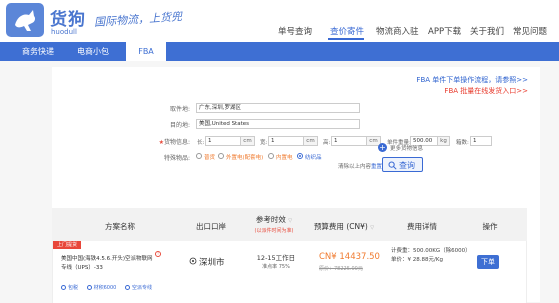 This screenshot has width=559, height=303. Describe the element at coordinates (93, 51) in the screenshot. I see `tab-ecommerce-packet: 电商小包` at that location.